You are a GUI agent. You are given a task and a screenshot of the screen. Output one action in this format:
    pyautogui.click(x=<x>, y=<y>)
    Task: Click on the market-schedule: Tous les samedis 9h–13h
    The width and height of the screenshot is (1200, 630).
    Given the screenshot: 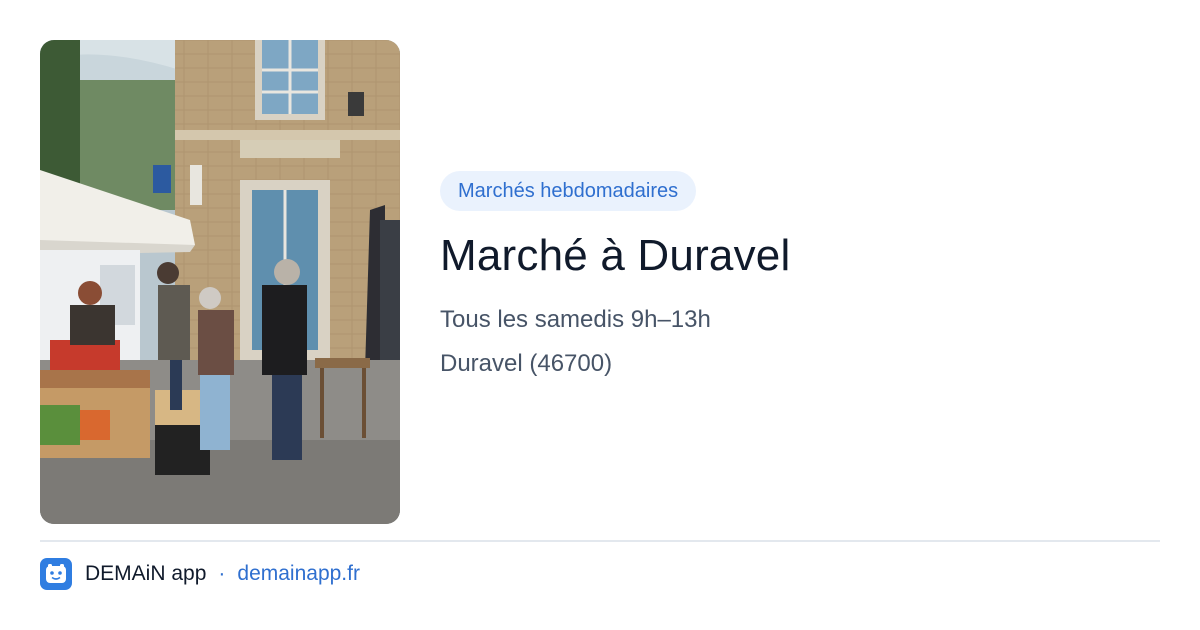 What is the action you would take?
    pyautogui.click(x=575, y=319)
    